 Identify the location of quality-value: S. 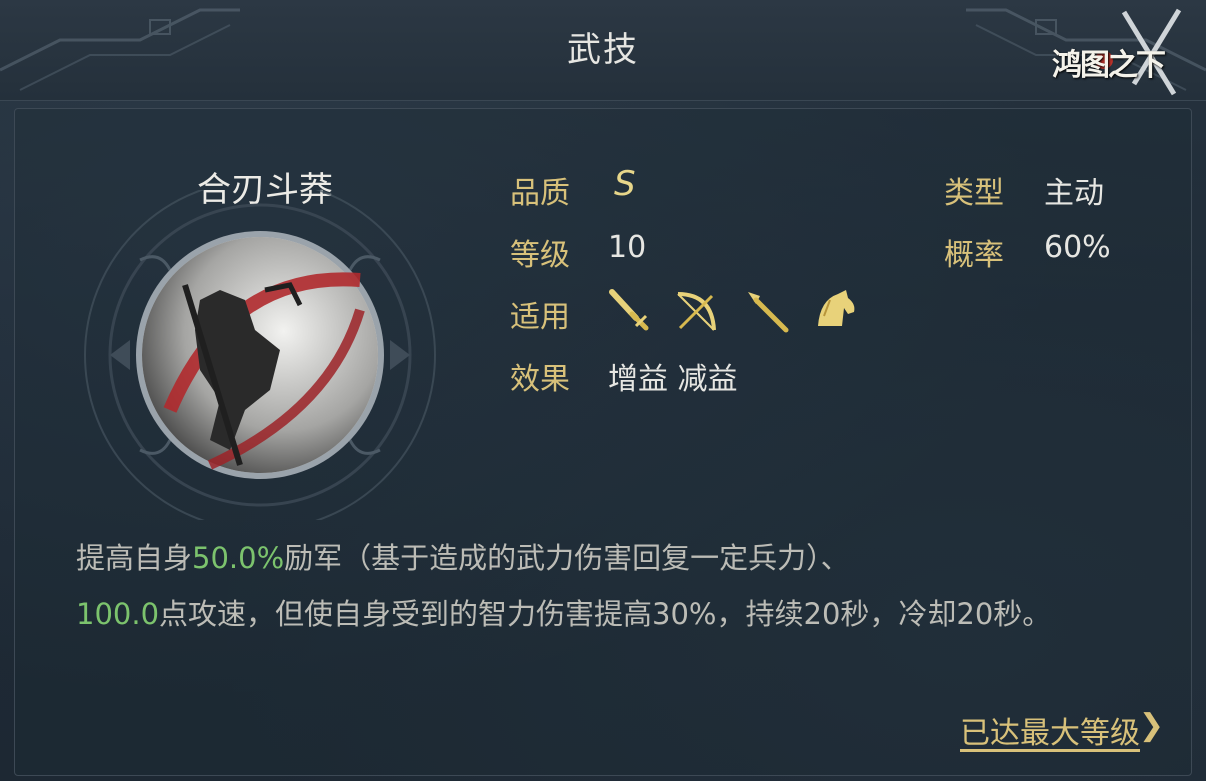
(625, 184).